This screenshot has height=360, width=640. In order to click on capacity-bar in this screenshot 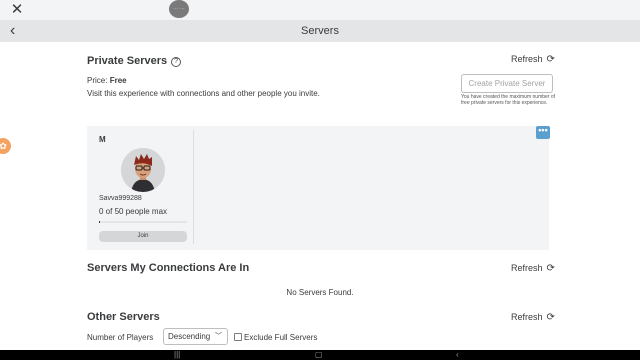, I will do `click(143, 222)`.